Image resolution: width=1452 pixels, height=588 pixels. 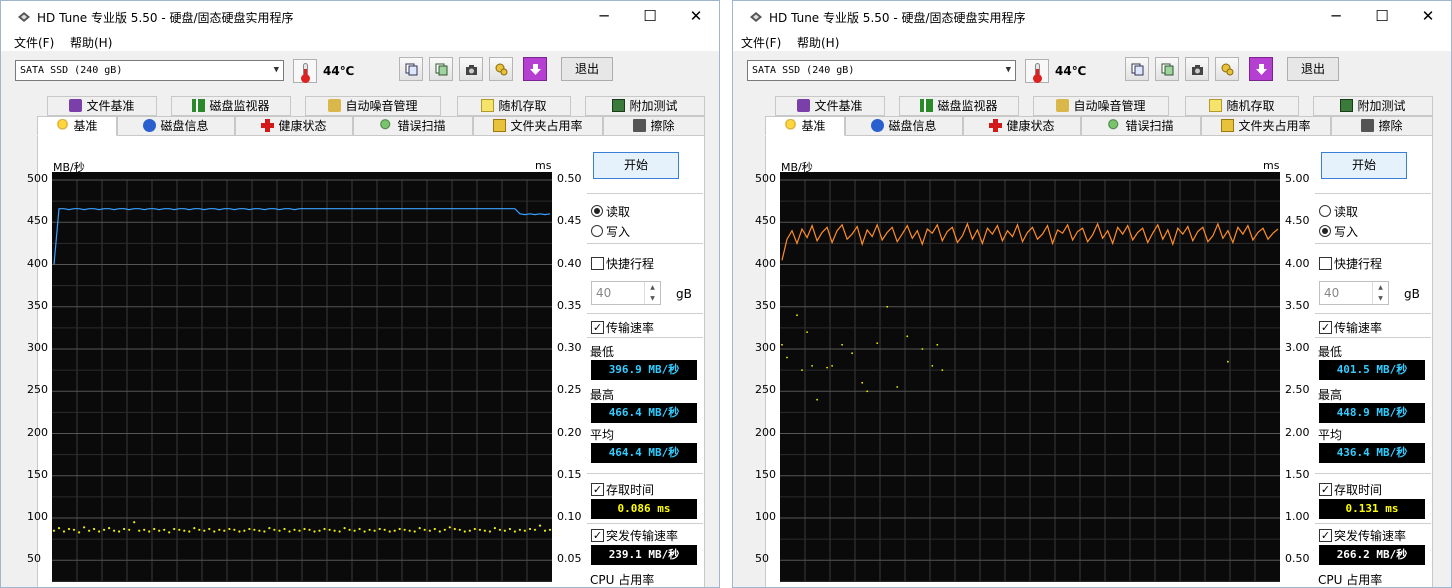 What do you see at coordinates (569, 305) in the screenshot?
I see `y2-tick-label: 0.35` at bounding box center [569, 305].